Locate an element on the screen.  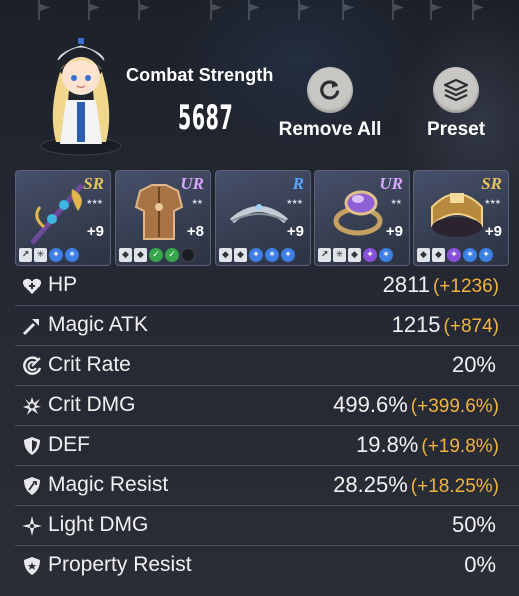
stat-name: Property Resist is located at coordinates (120, 564).